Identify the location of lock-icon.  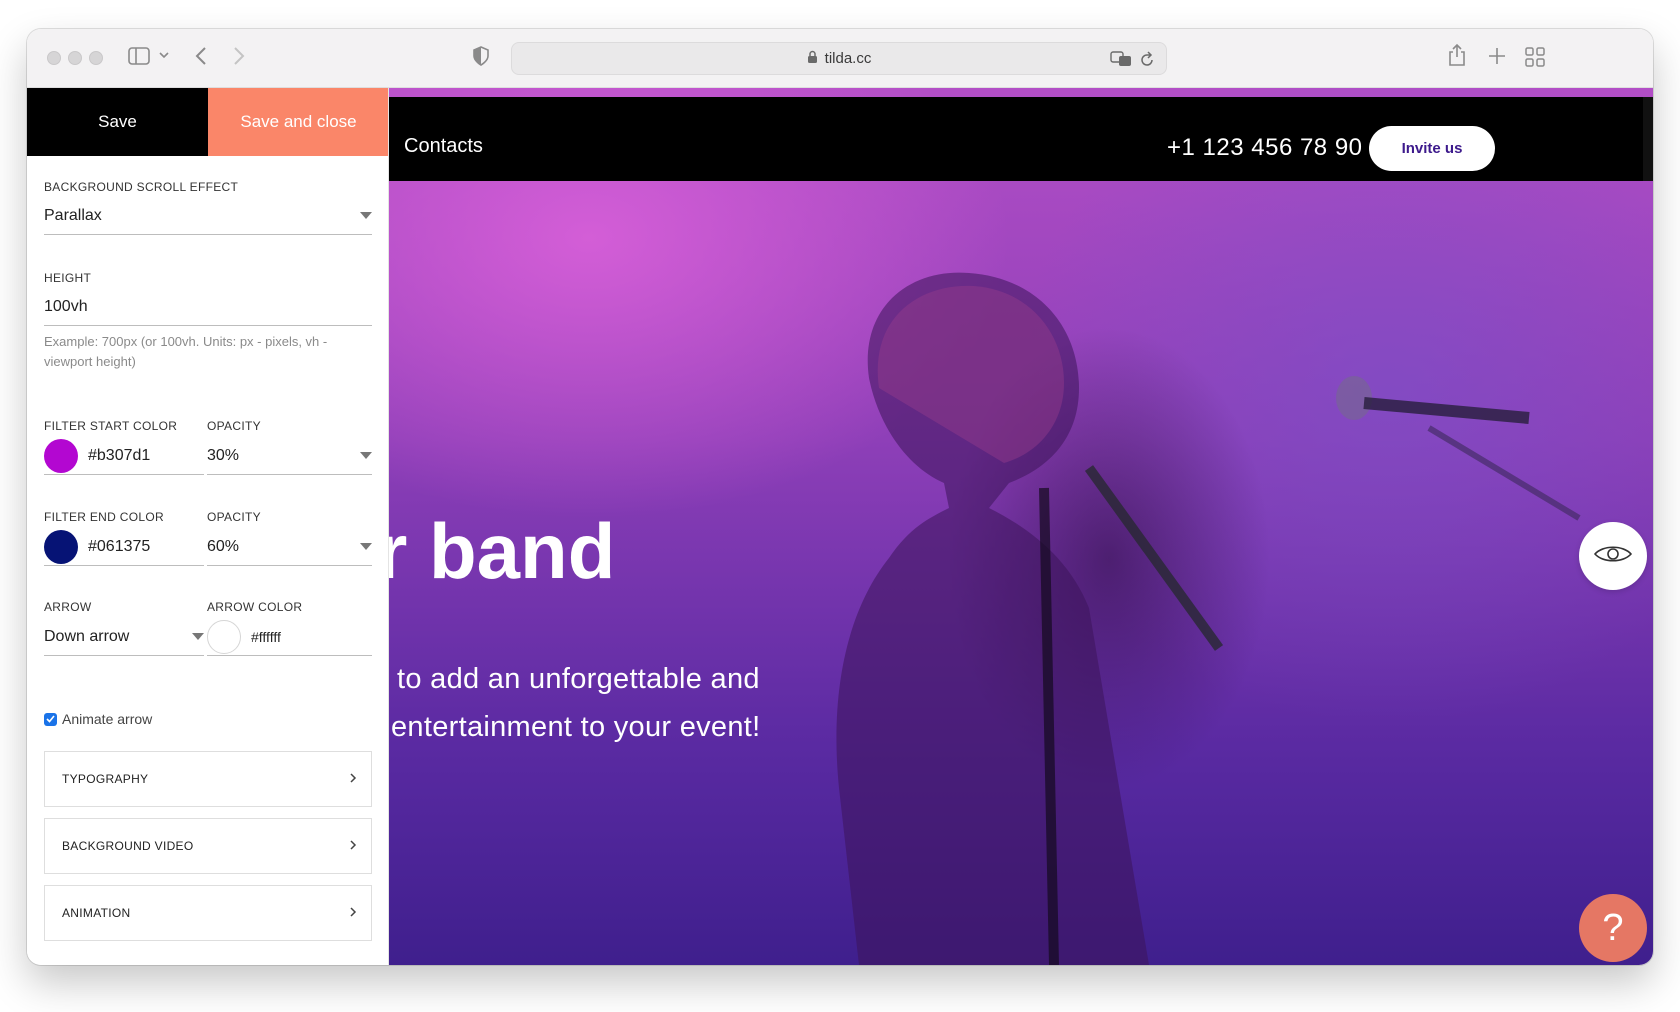
(812, 59).